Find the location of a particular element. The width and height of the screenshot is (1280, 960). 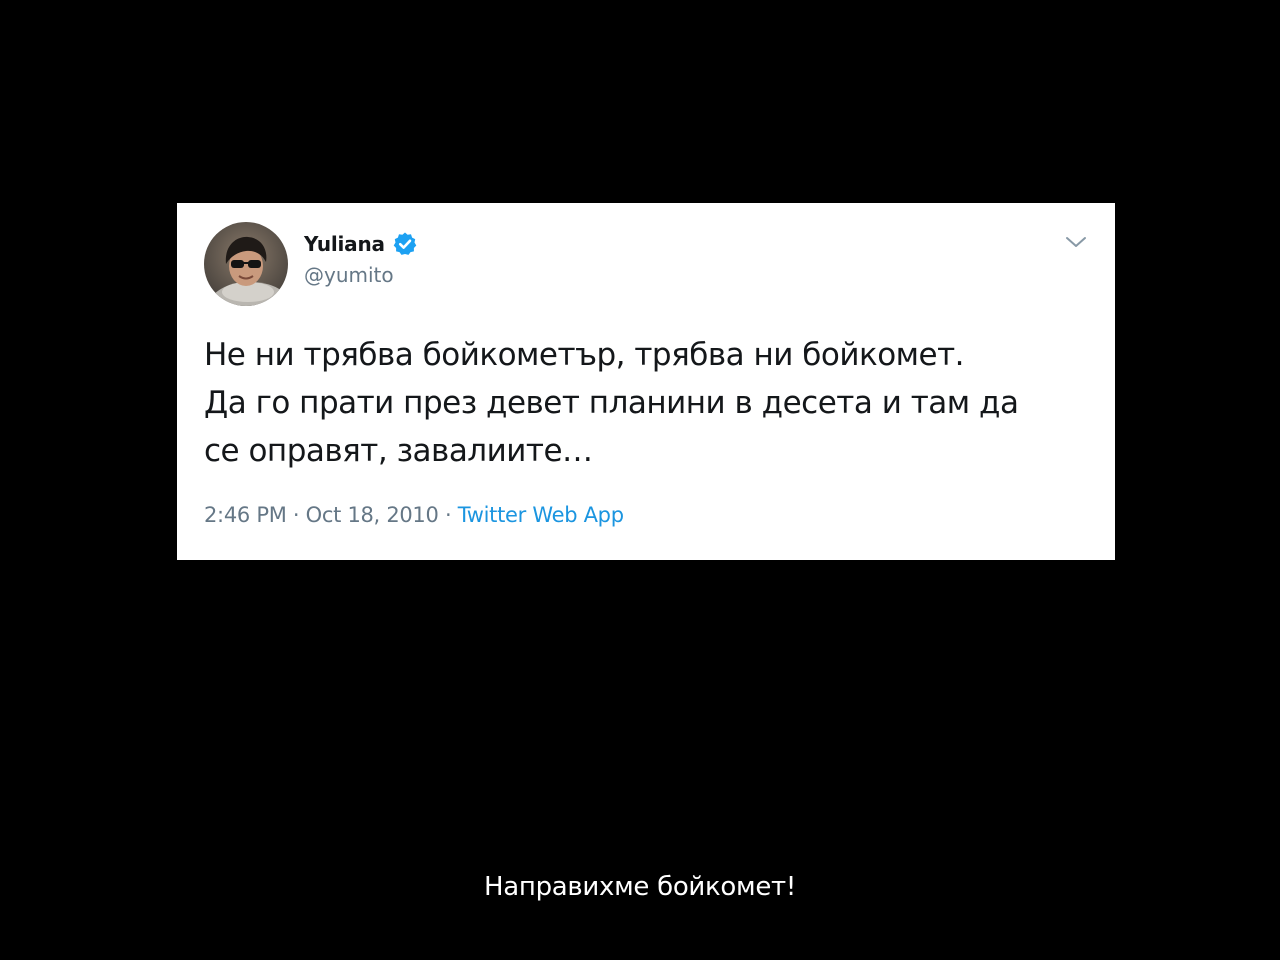

name-row: Yuliana is located at coordinates (361, 244).